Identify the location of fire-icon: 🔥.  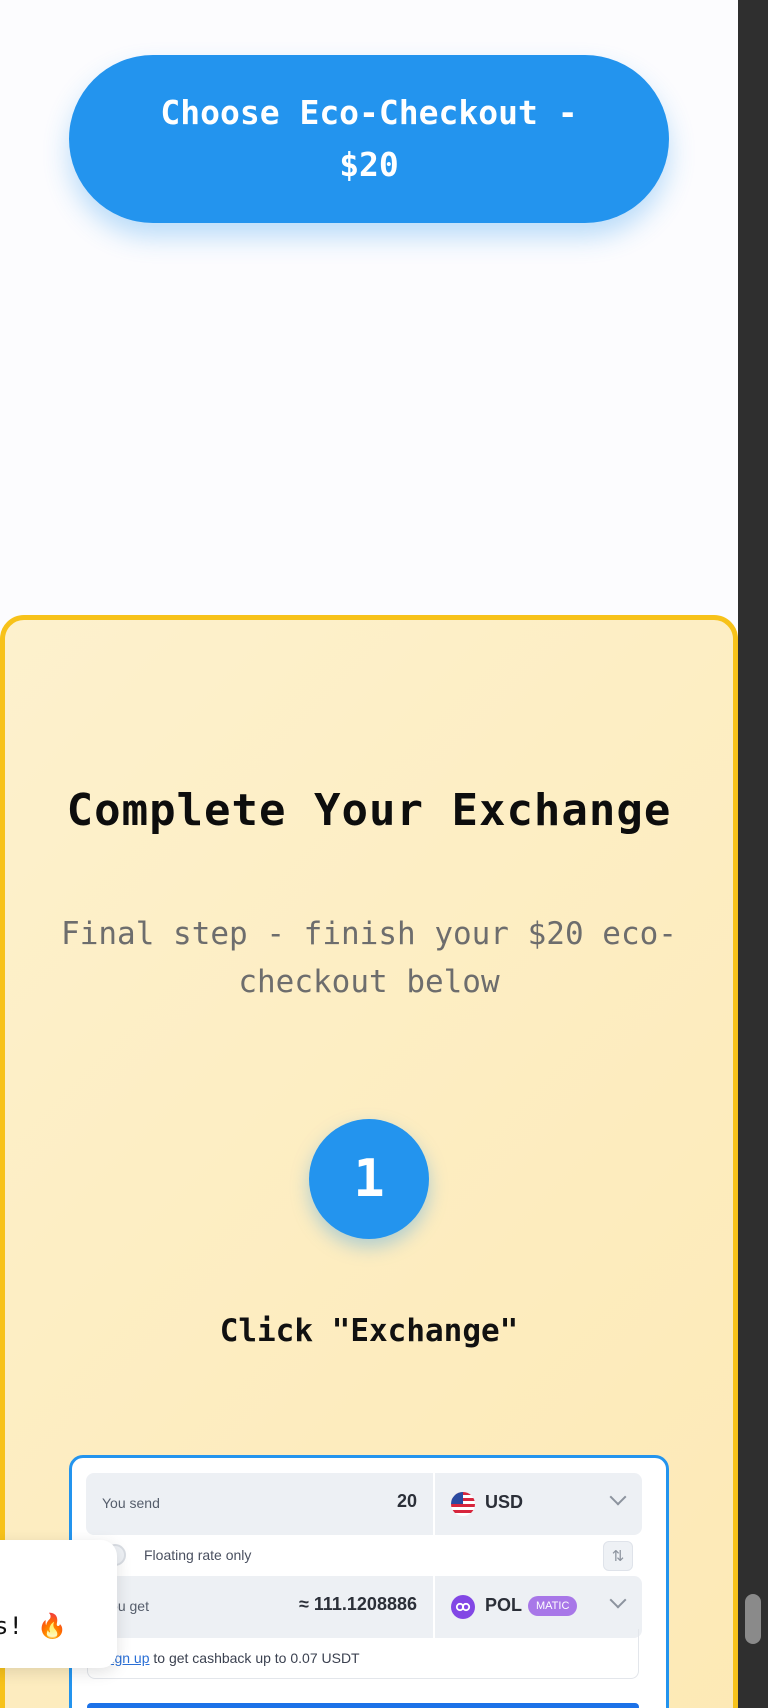
(52, 1626).